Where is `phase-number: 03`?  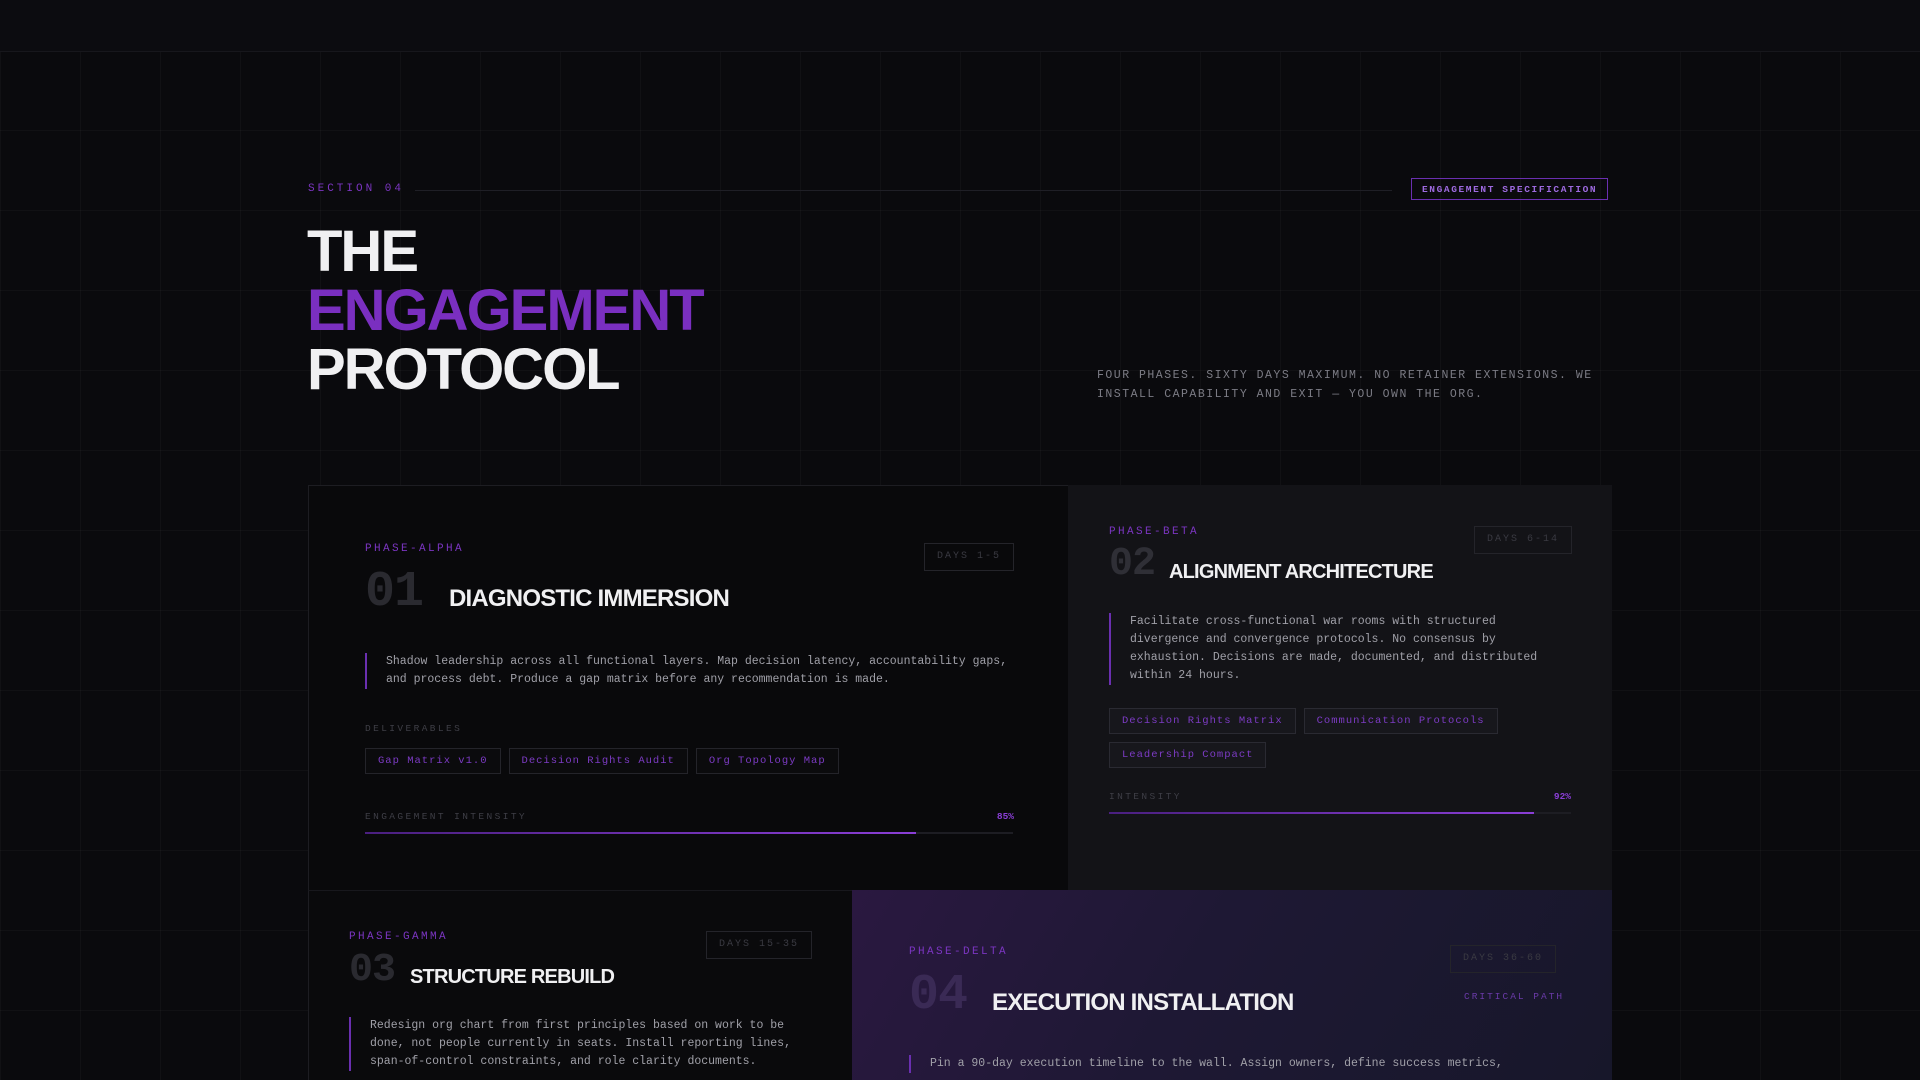
phase-number: 03 is located at coordinates (372, 970).